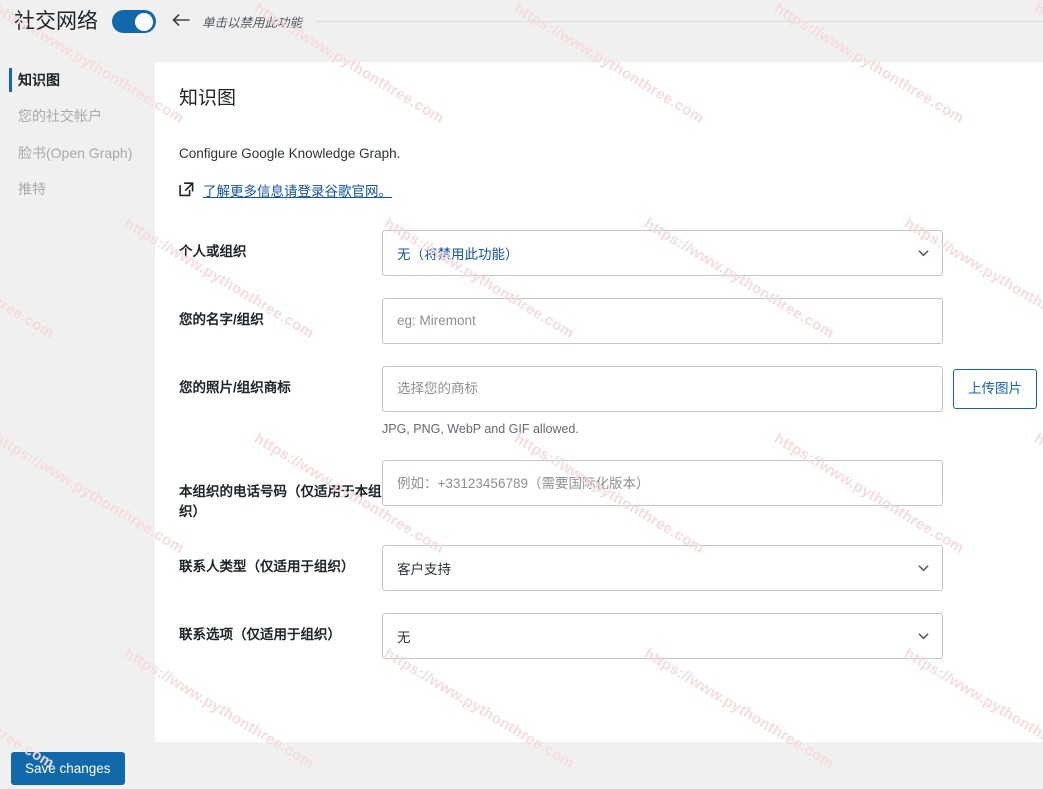  I want to click on organization-phone-input, so click(662, 483).